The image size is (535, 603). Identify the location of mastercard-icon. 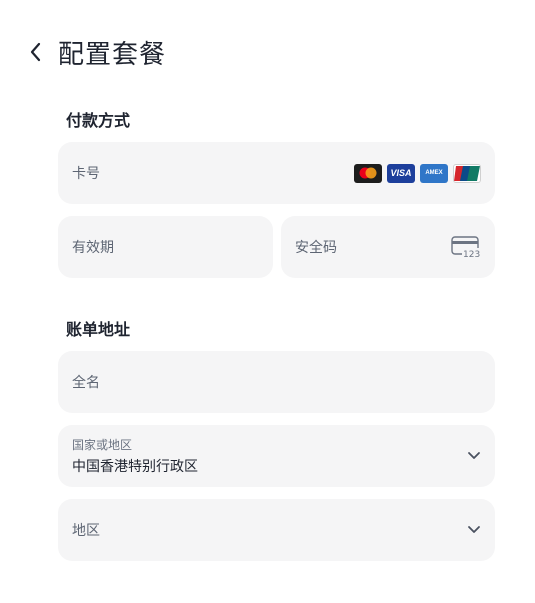
(368, 173).